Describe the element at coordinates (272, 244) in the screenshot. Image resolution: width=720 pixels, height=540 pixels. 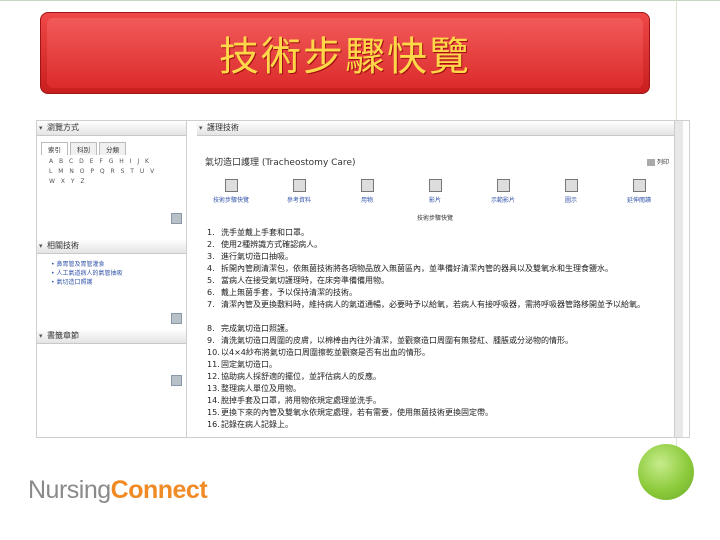
I see `step-text: 使用2種辨識方式確認病人。` at that location.